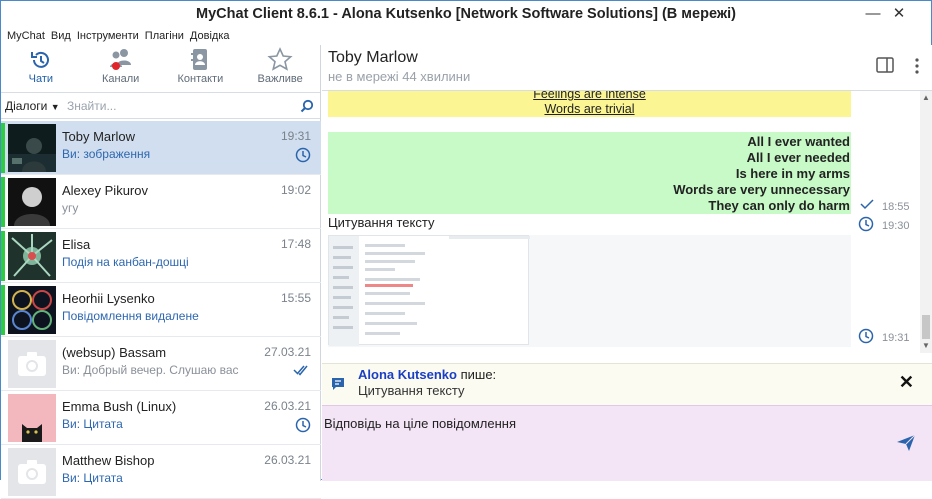 The image size is (932, 499). I want to click on tab-label: Контакти, so click(200, 79).